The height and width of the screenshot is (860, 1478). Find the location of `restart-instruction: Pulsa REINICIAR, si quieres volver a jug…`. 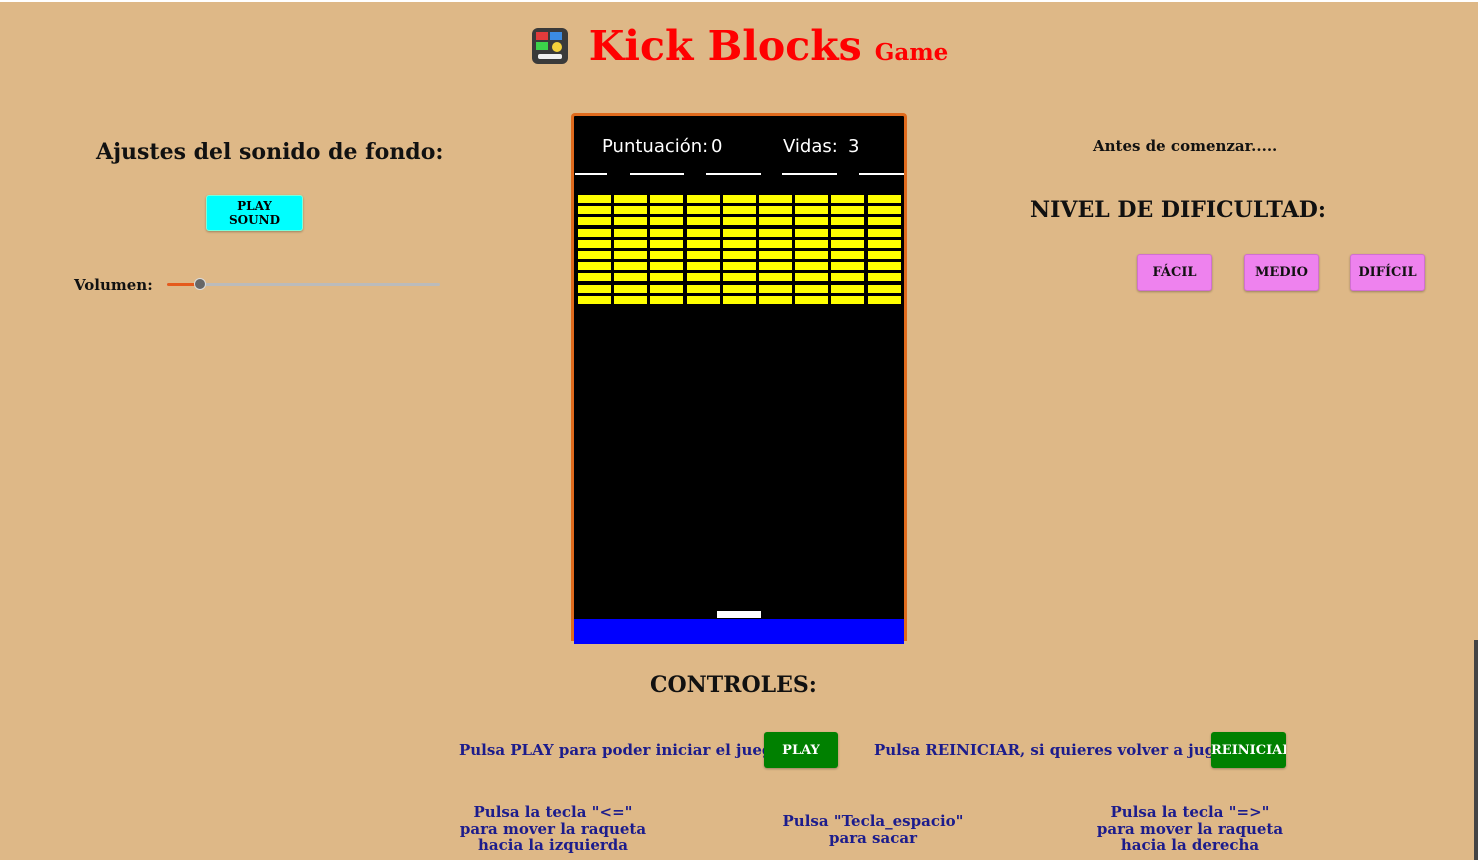

restart-instruction: Pulsa REINICIAR, si quieres volver a jug… is located at coordinates (1056, 750).